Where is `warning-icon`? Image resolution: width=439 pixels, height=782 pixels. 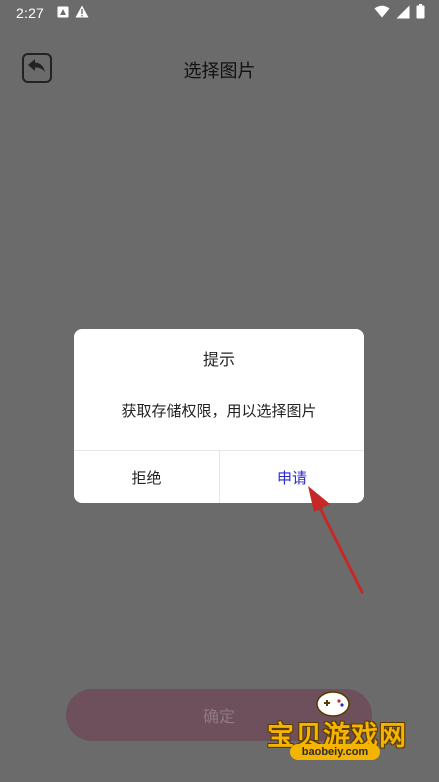
warning-icon is located at coordinates (82, 13).